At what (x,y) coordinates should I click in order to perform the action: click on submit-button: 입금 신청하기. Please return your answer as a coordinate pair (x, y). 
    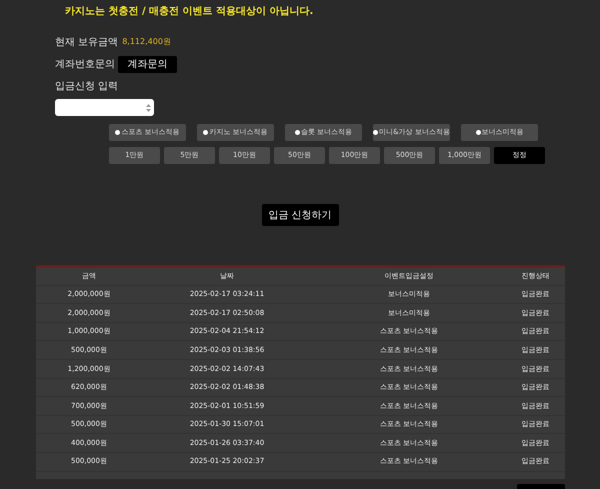
    Looking at the image, I should click on (300, 215).